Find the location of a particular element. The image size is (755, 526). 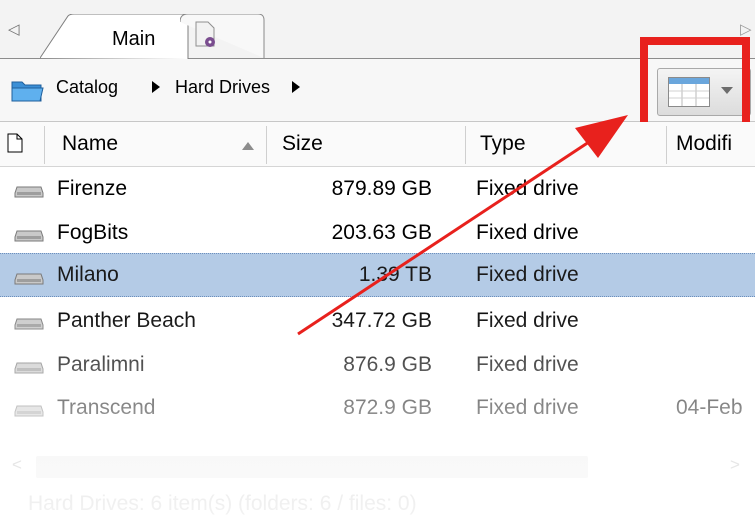

row-modified: 04-Feb is located at coordinates (709, 407).